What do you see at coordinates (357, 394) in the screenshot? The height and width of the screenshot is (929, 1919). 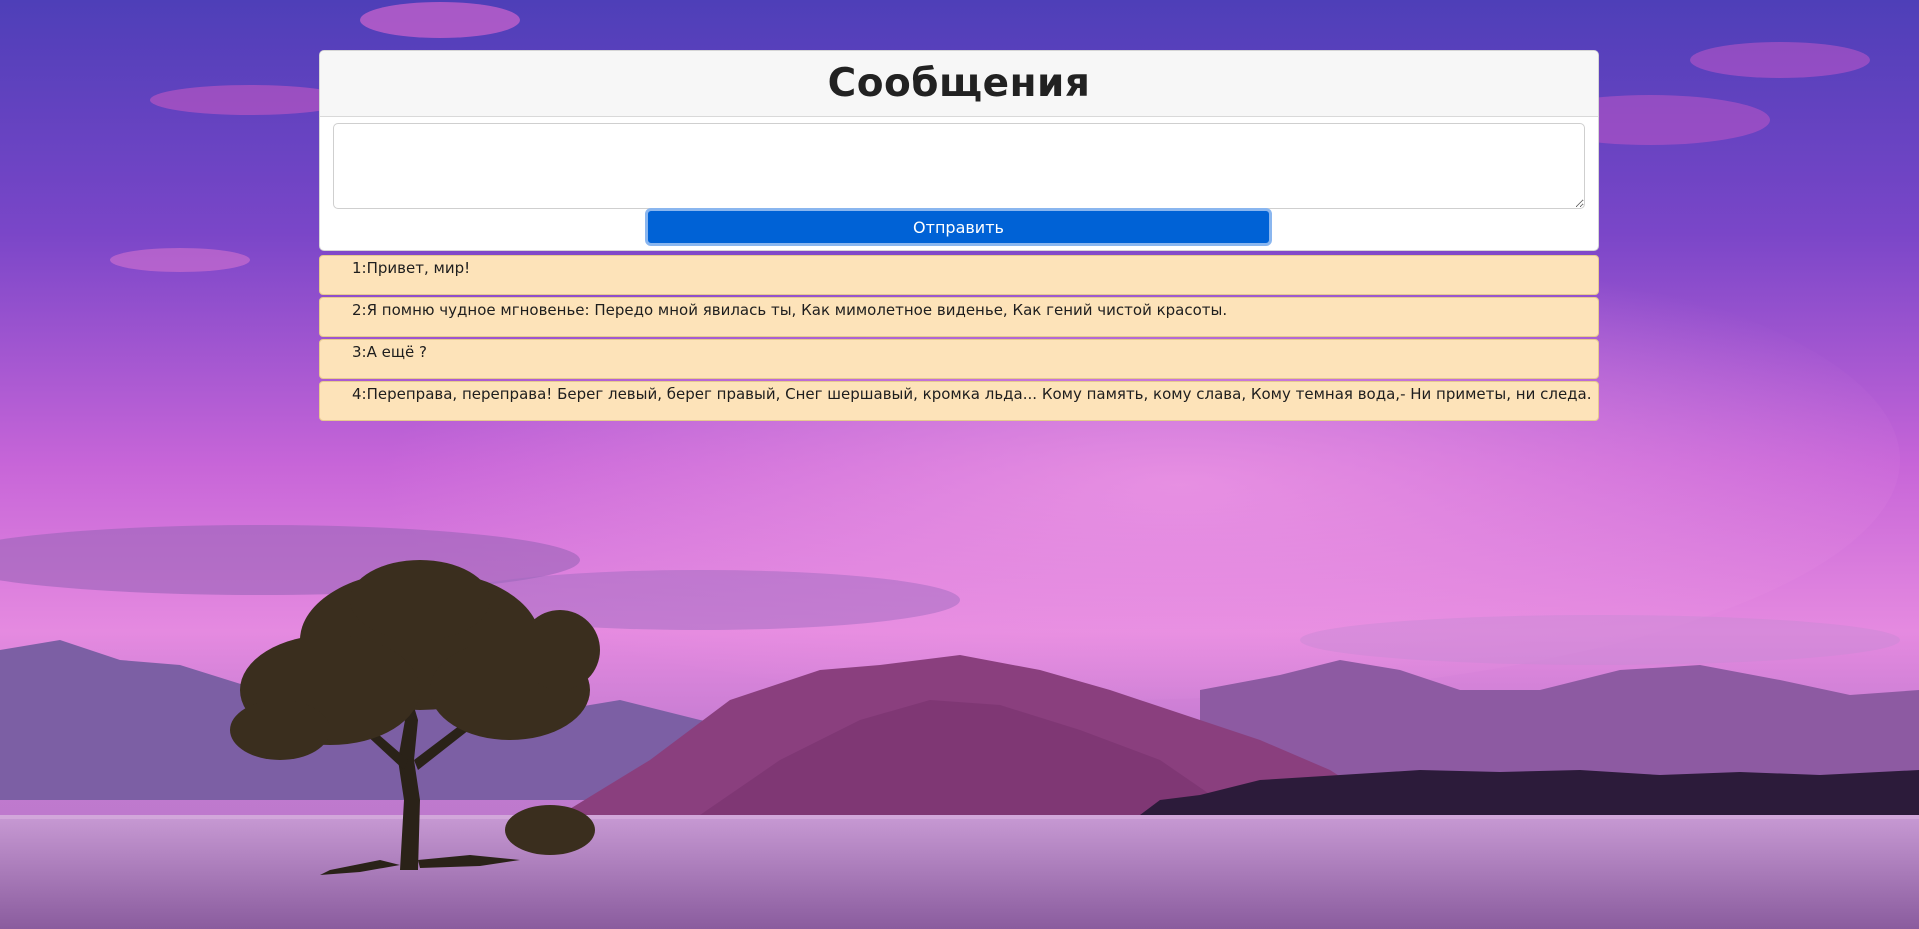 I see `message-number: 4` at bounding box center [357, 394].